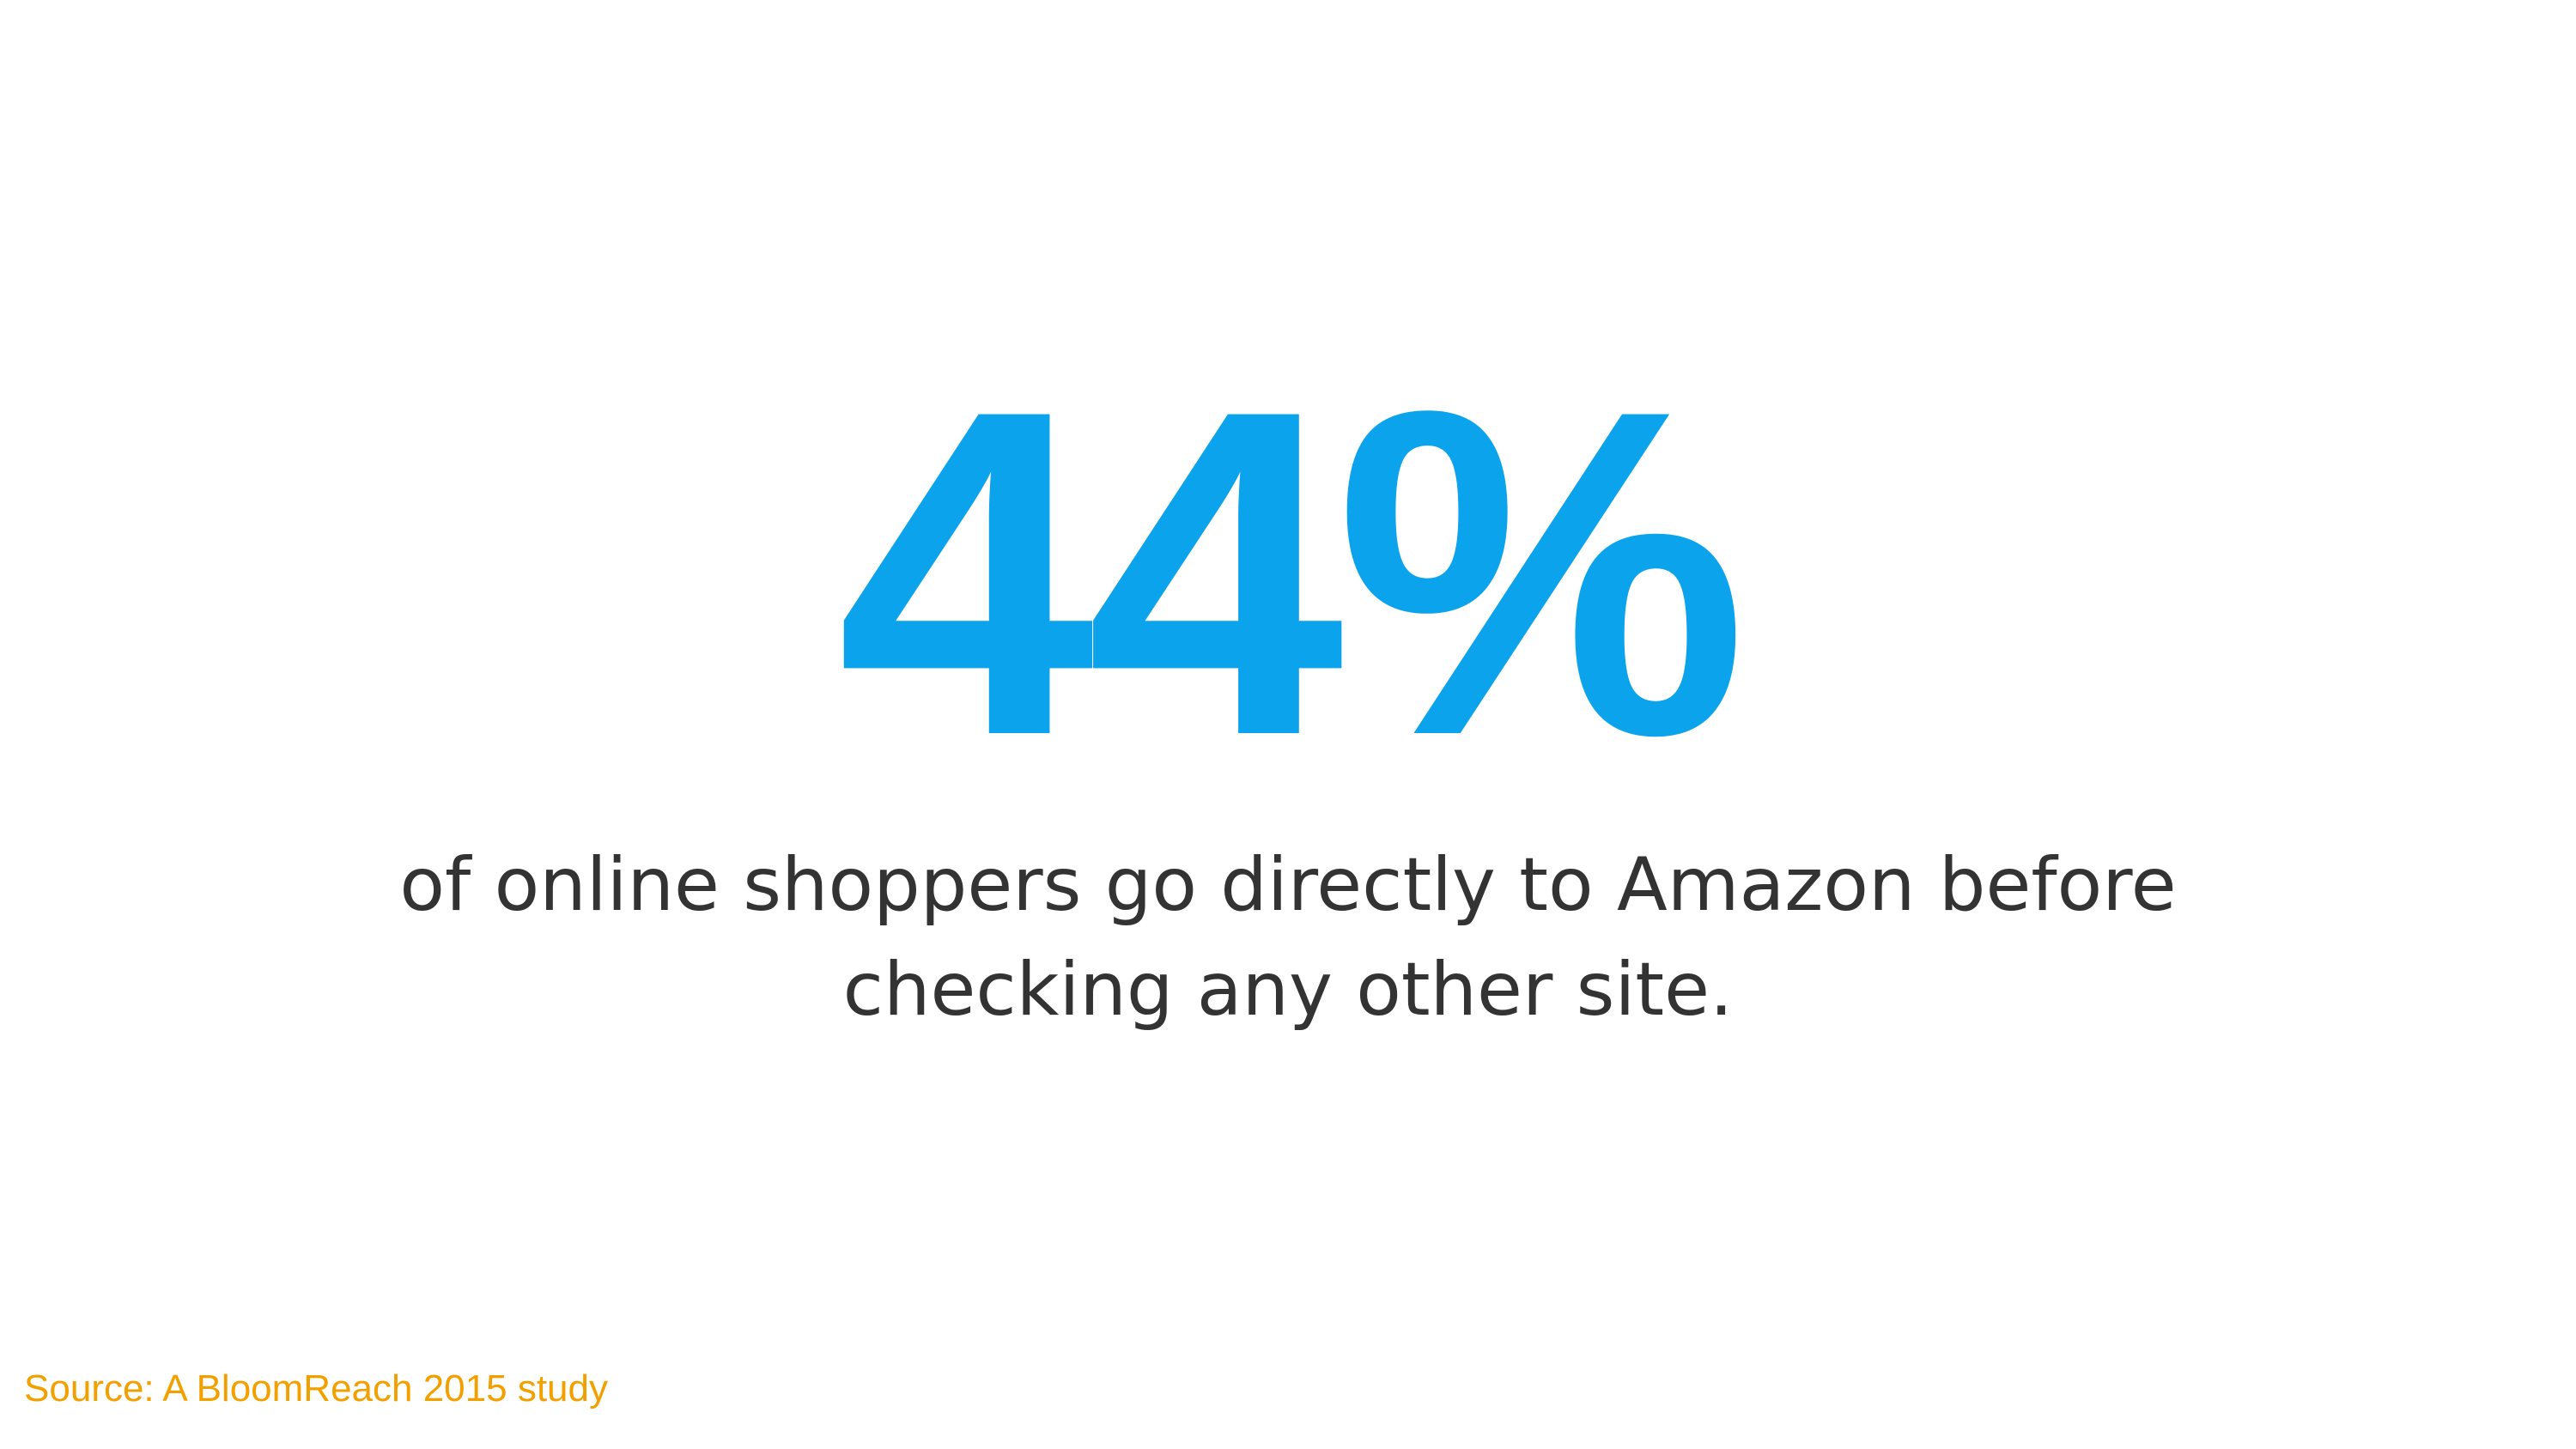  I want to click on headline-statistic: 44%, so click(1292, 573).